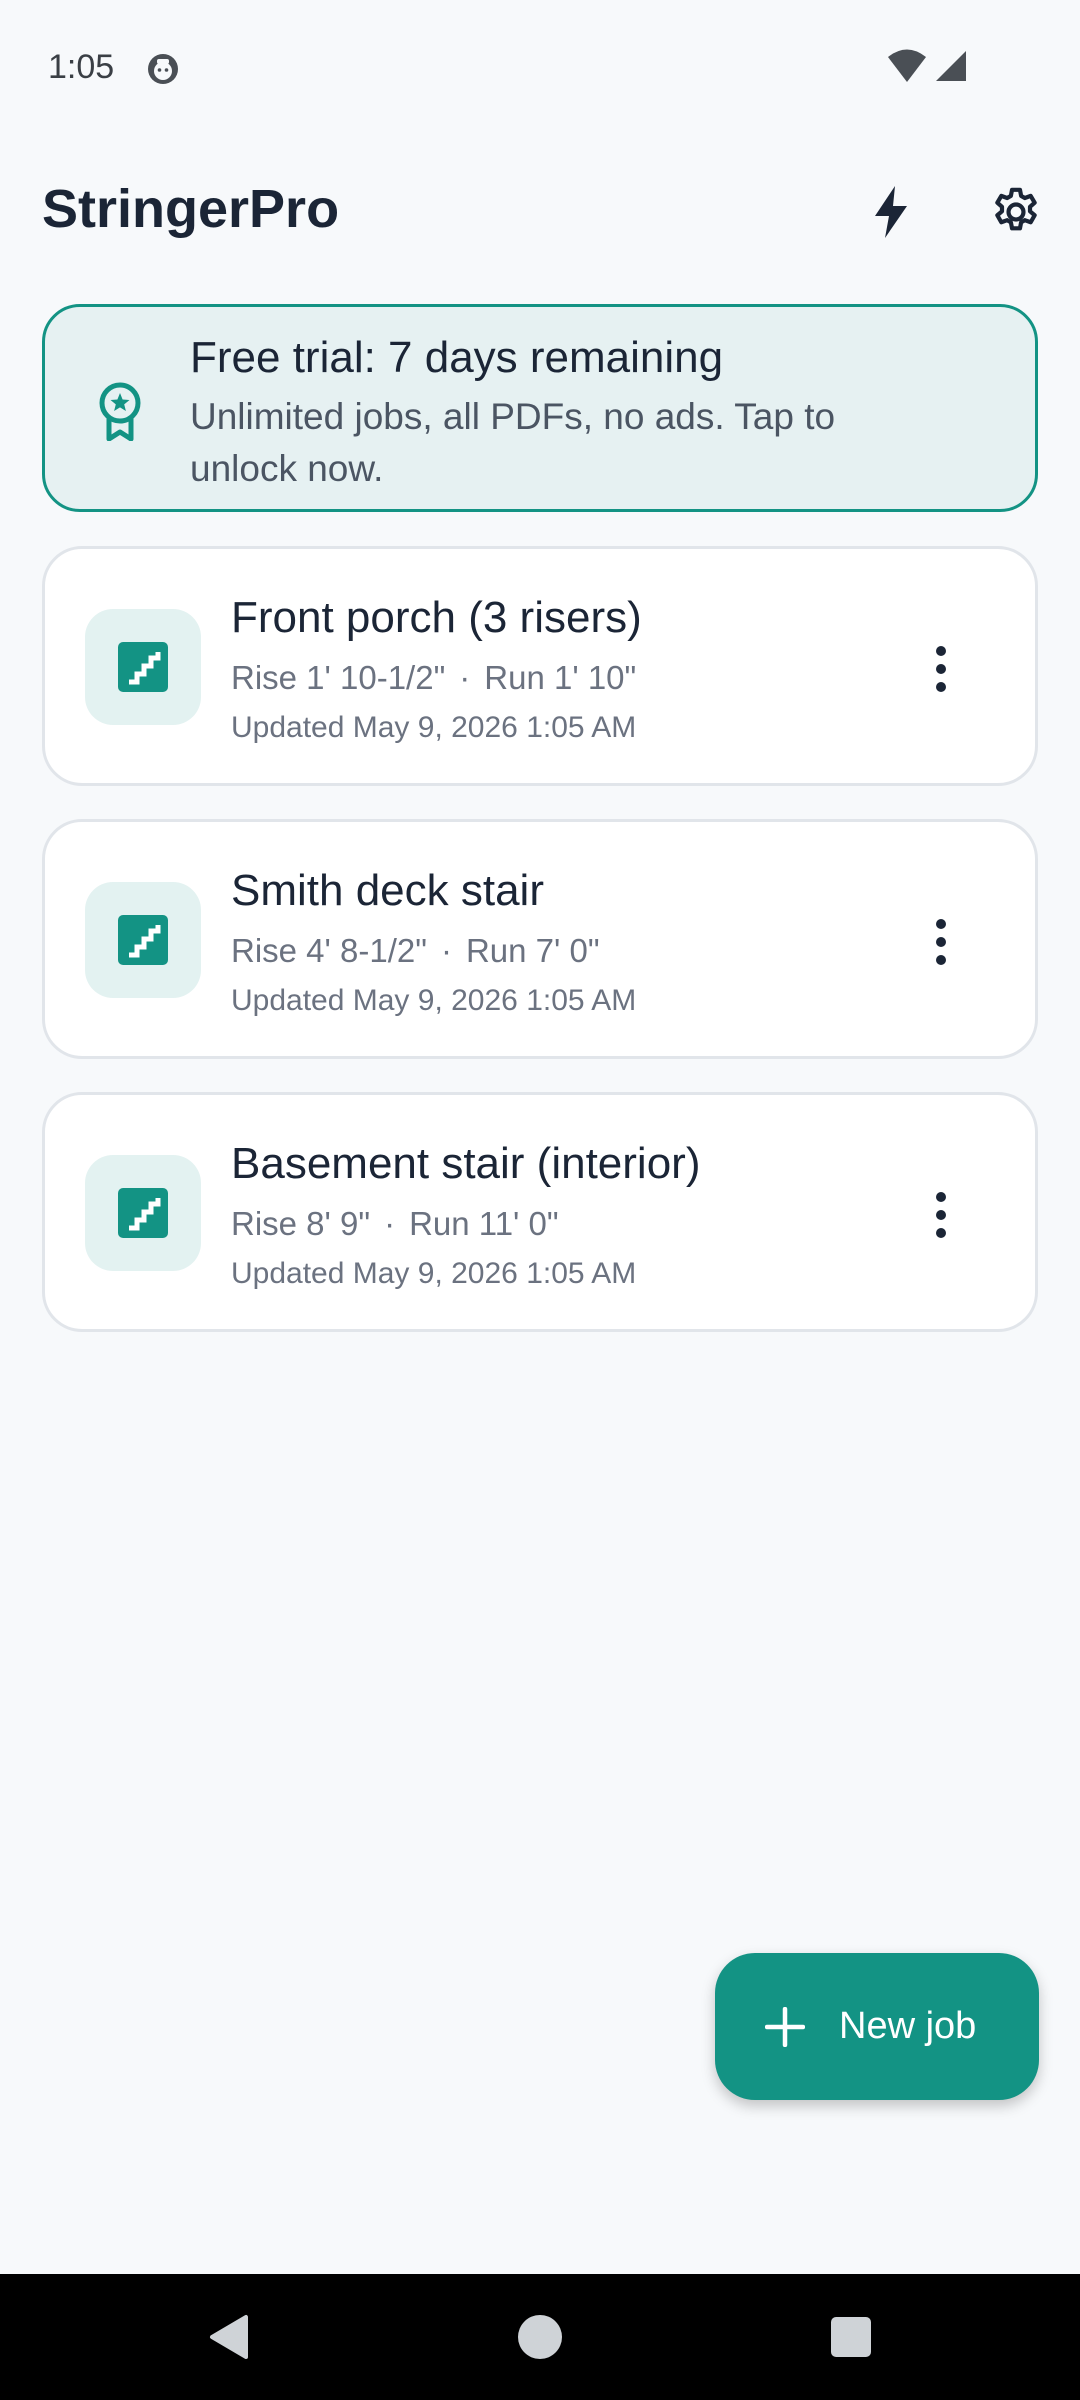 The height and width of the screenshot is (2400, 1080). What do you see at coordinates (301, 1223) in the screenshot?
I see `job-rise: Rise 8' 9"` at bounding box center [301, 1223].